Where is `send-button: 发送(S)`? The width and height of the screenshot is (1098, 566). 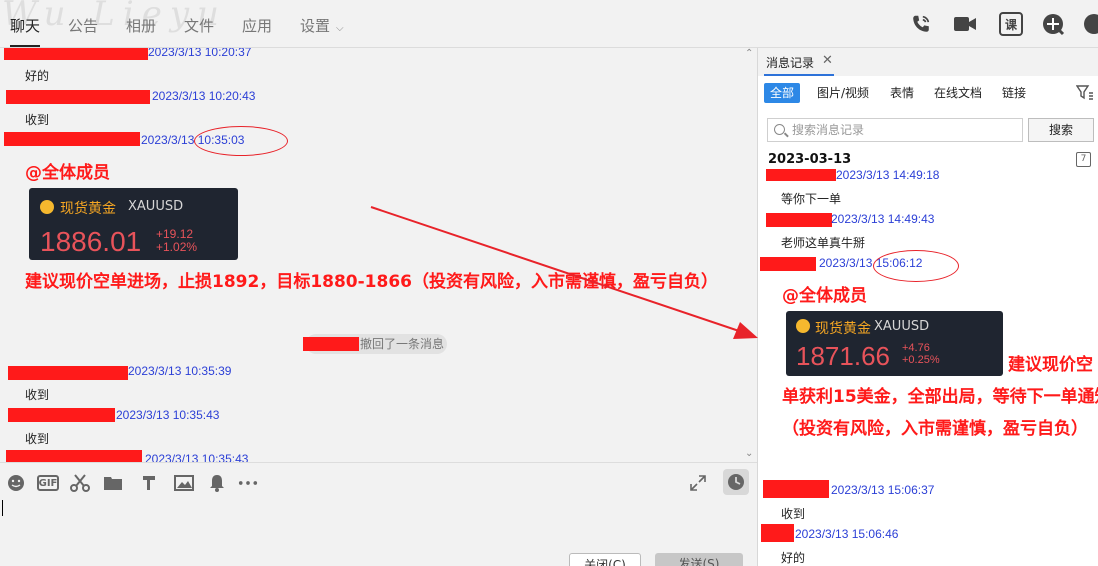
send-button: 发送(S) is located at coordinates (699, 559).